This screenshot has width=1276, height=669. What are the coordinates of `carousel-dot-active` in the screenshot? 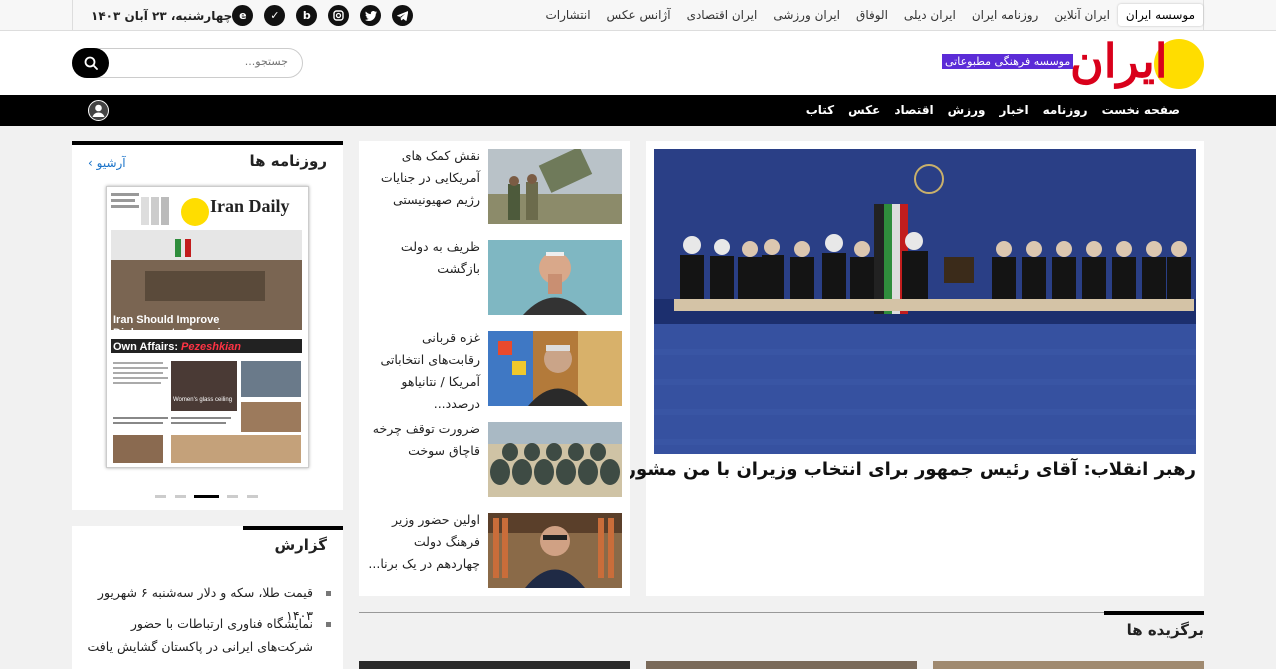 It's located at (206, 496).